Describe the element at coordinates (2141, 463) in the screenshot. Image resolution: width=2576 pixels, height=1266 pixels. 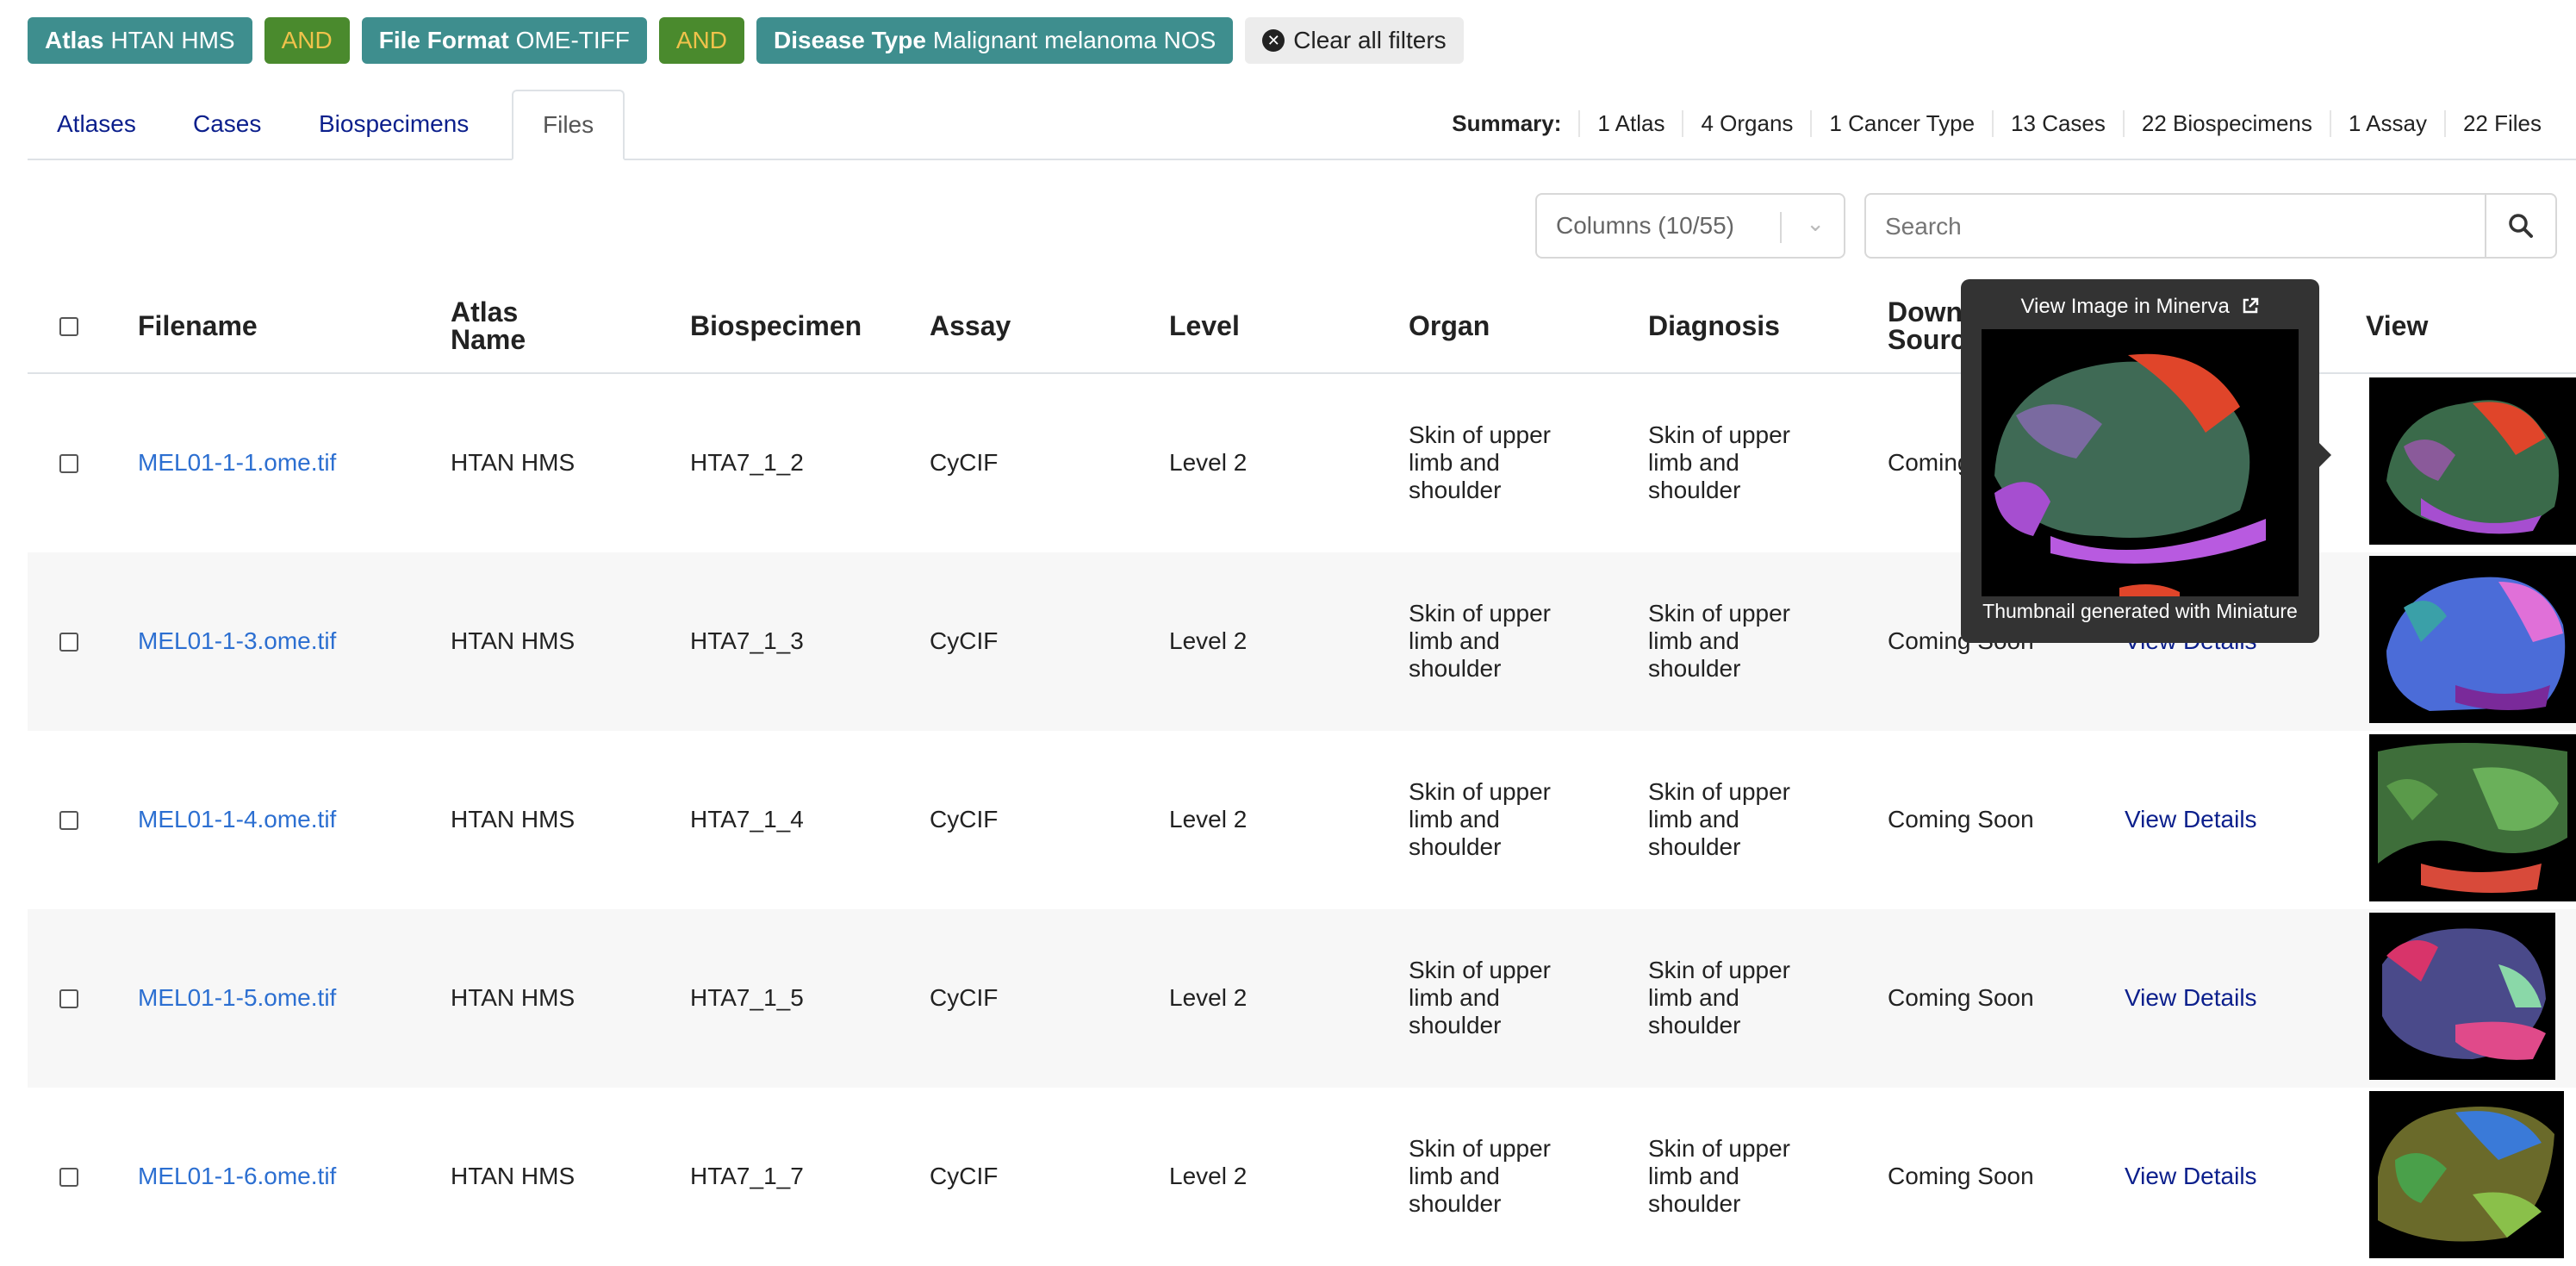
I see `tooltip-thumbnail-image` at that location.